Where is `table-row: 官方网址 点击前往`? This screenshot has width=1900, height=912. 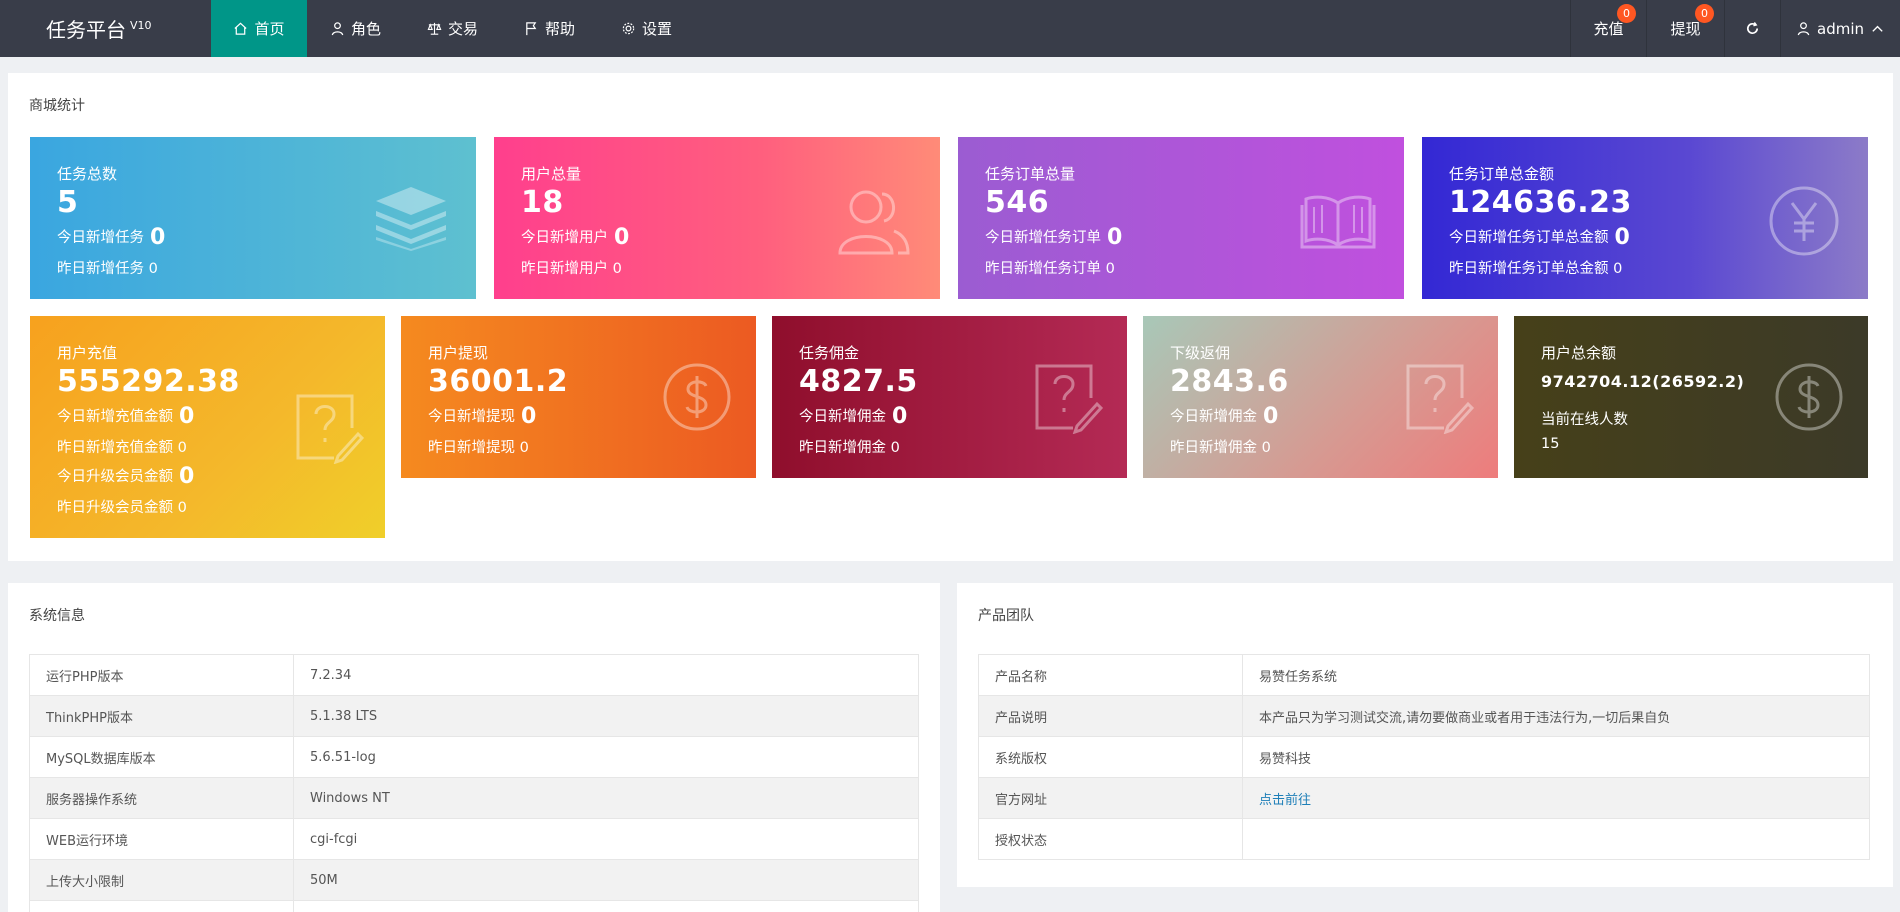
table-row: 官方网址 点击前往 is located at coordinates (1424, 798).